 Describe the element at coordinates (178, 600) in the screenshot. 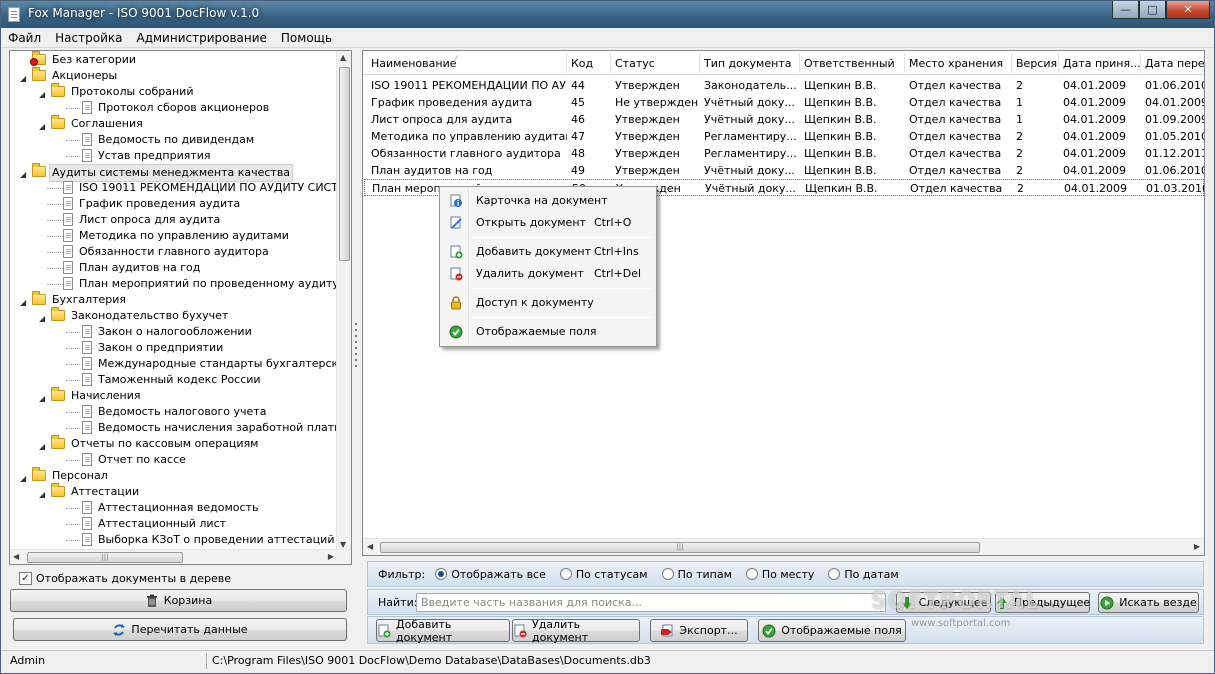

I see `trash-button: Корзина` at that location.